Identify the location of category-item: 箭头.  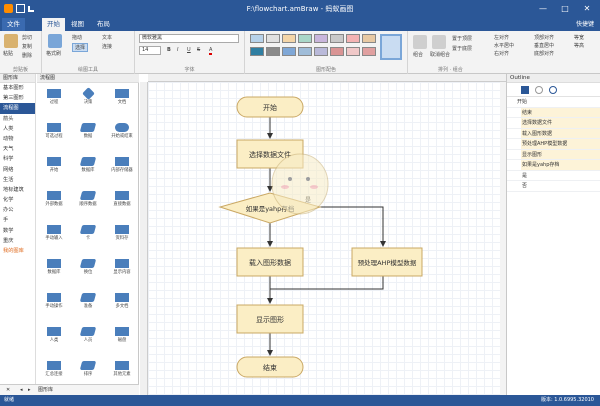
(17, 119).